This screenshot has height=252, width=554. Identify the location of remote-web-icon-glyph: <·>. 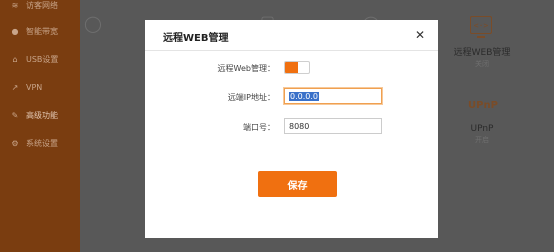
(481, 25).